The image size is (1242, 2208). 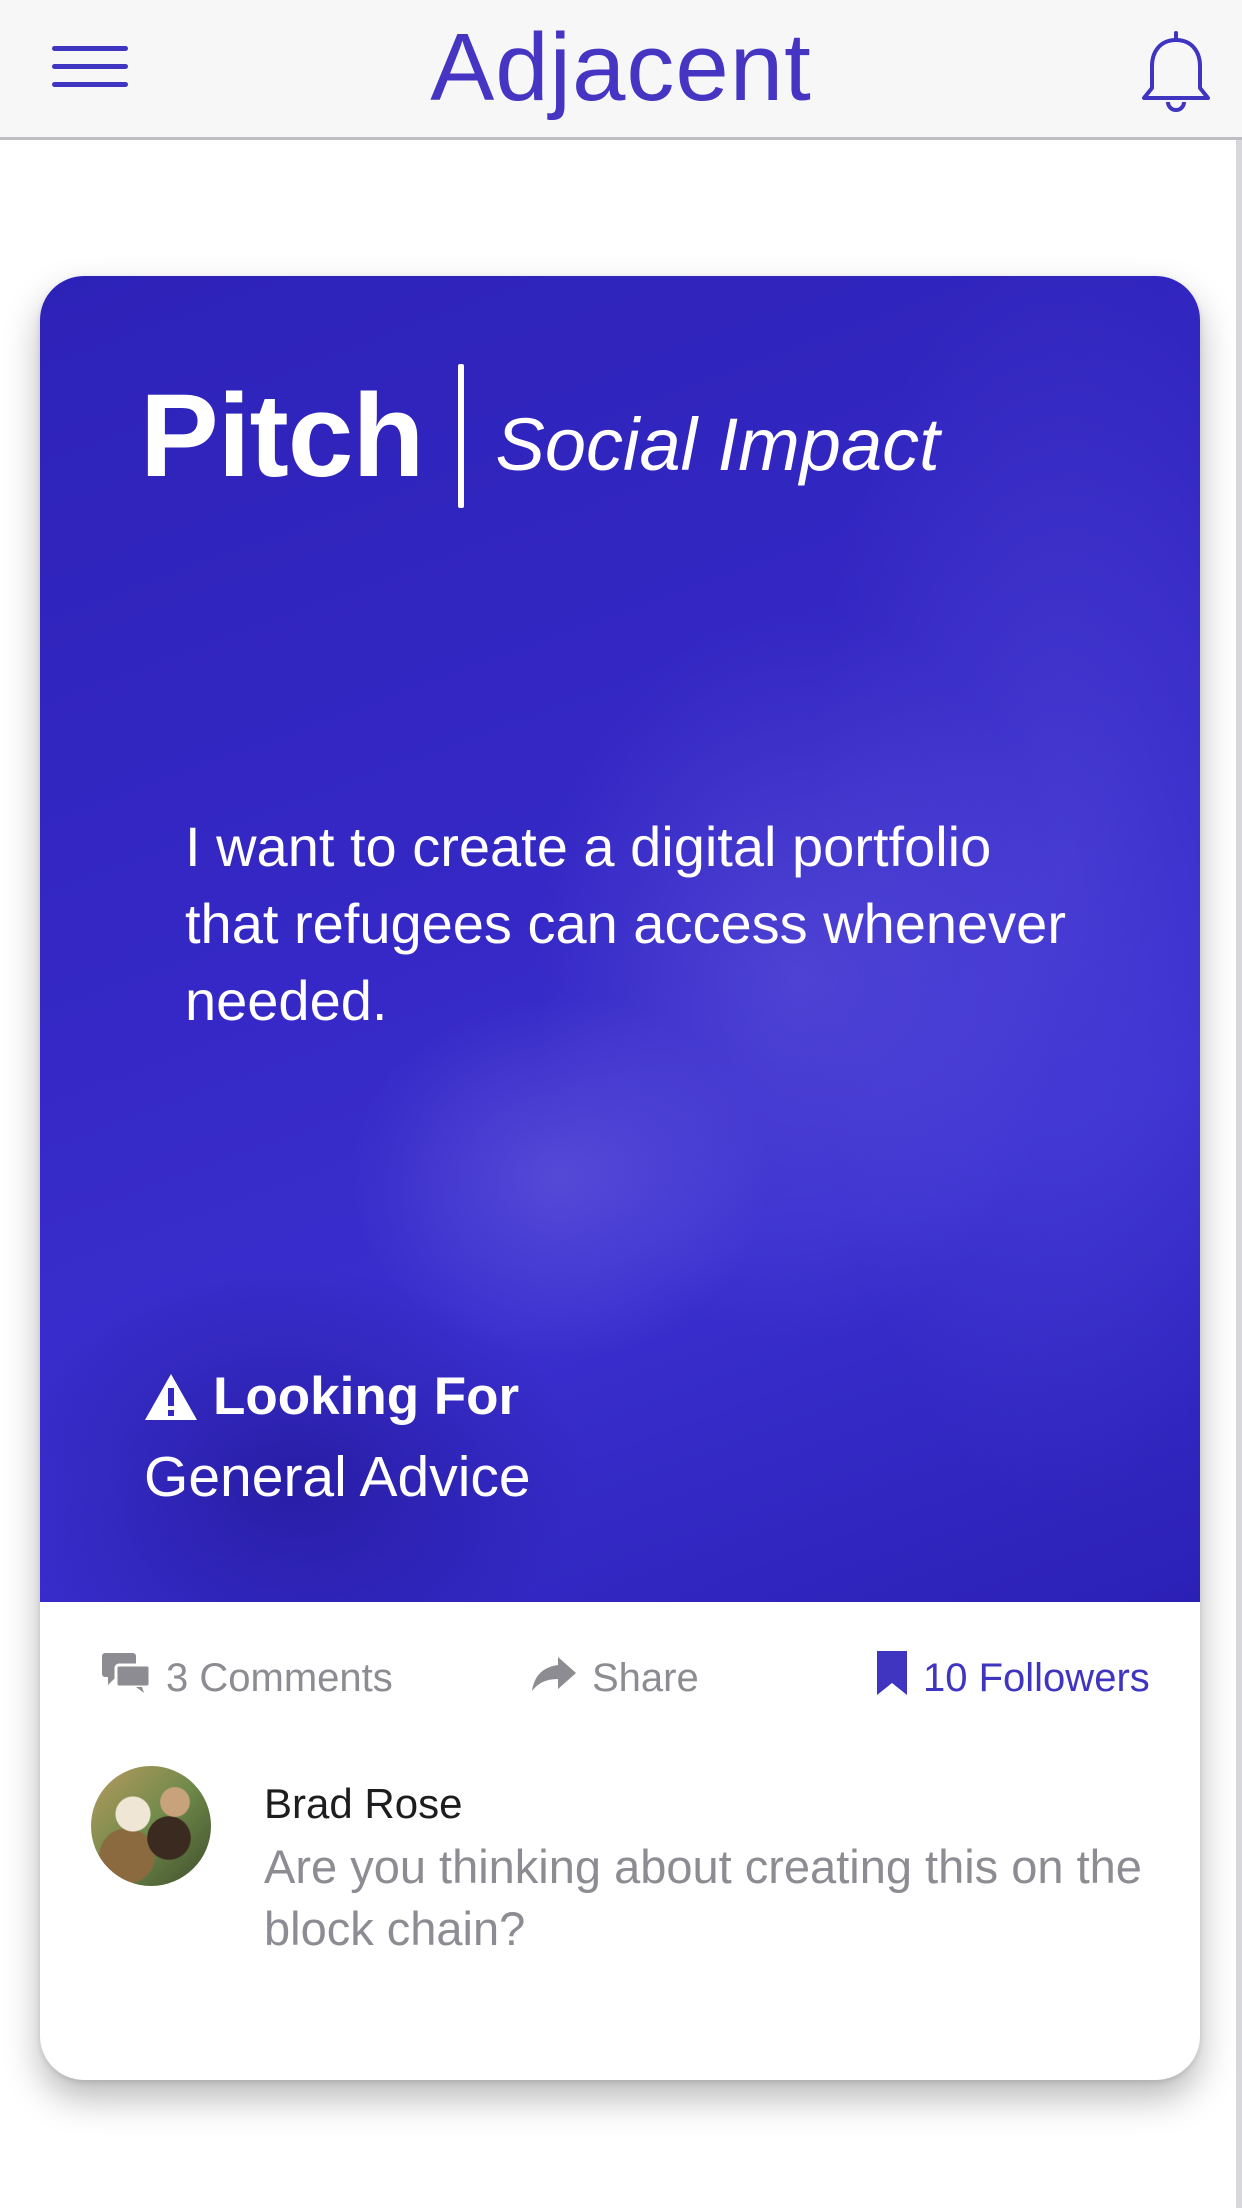 I want to click on comments-button: 3 Comments, so click(x=246, y=1678).